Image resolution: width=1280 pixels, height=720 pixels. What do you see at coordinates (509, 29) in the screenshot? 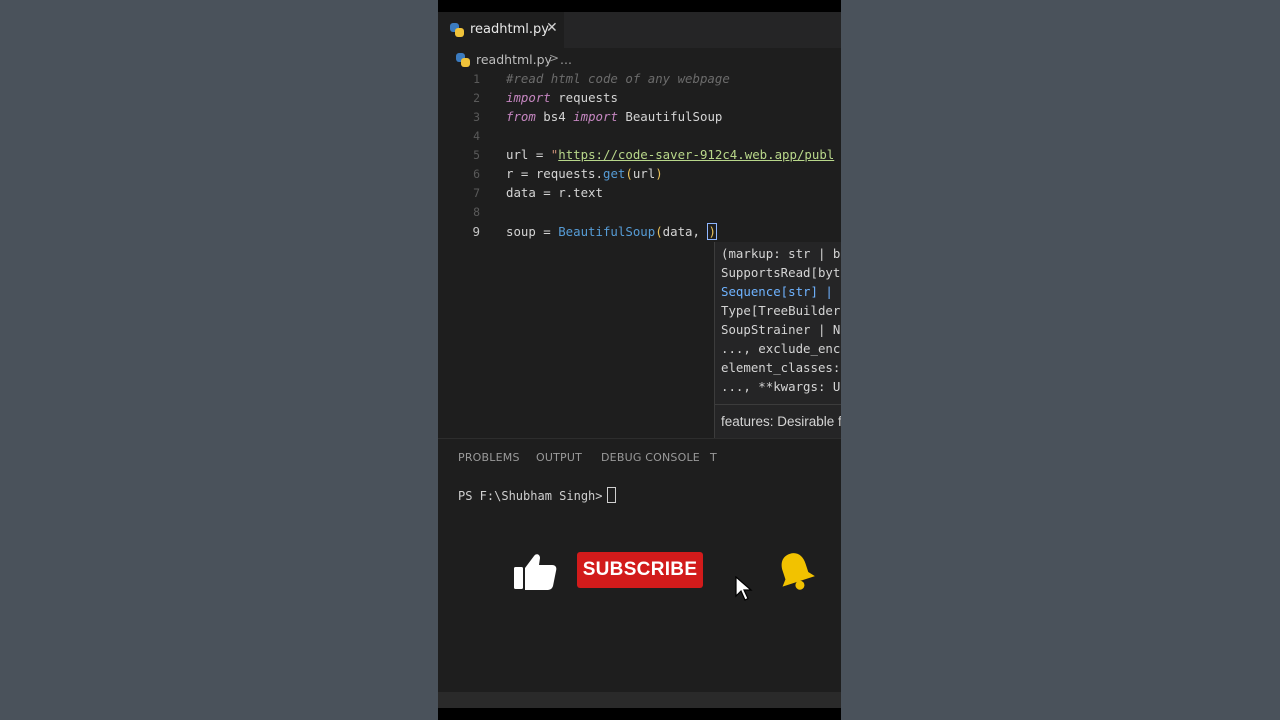
I see `tab-label: readhtml.py` at bounding box center [509, 29].